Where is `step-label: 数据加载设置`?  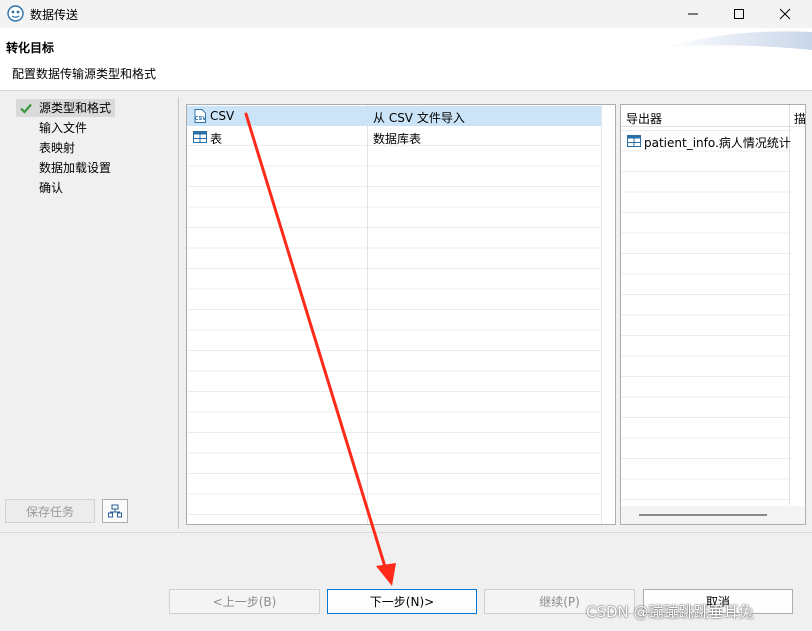
step-label: 数据加载设置 is located at coordinates (75, 168).